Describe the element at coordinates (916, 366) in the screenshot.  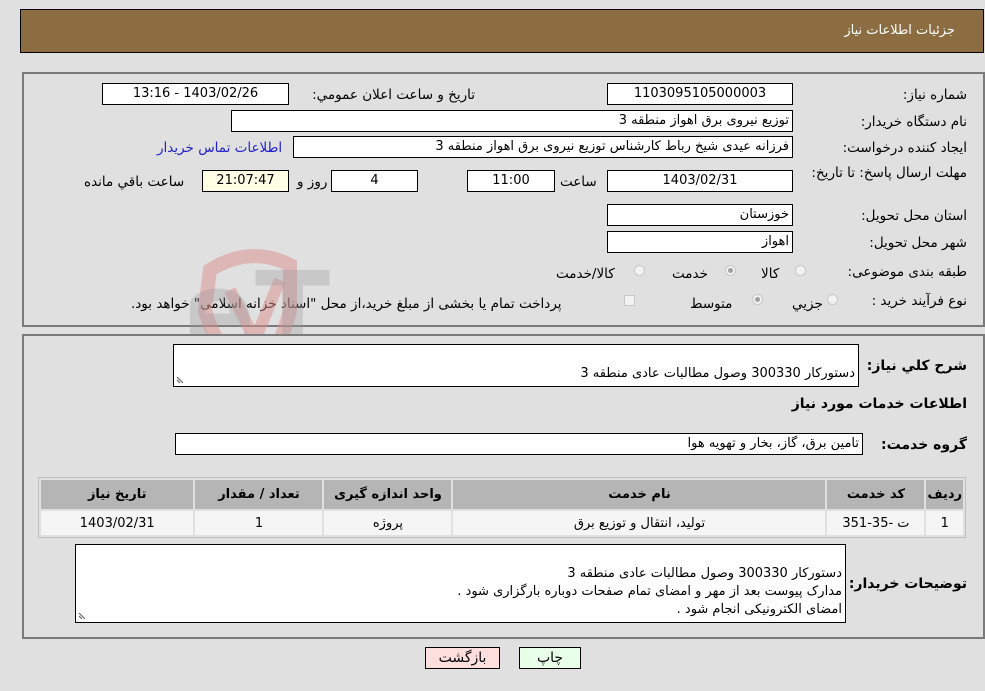
I see `description-label: شرح كلي نياز:` at that location.